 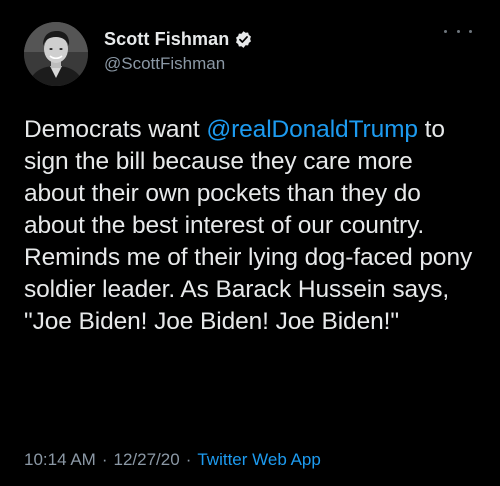 I want to click on verified-badge-icon, so click(x=243, y=39).